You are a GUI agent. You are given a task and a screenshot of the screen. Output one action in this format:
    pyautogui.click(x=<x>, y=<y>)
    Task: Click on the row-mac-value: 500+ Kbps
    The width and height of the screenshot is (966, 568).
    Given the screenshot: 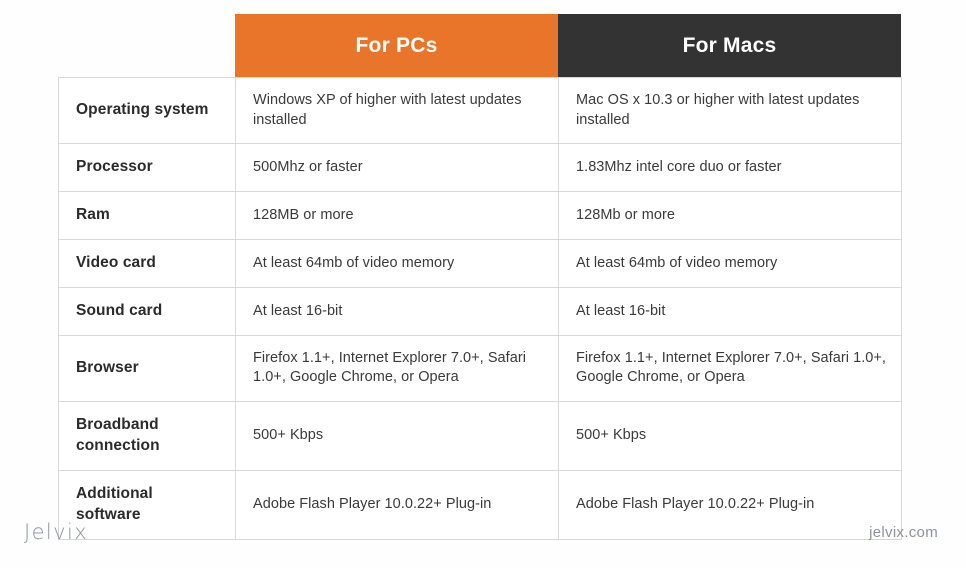 What is the action you would take?
    pyautogui.click(x=611, y=435)
    